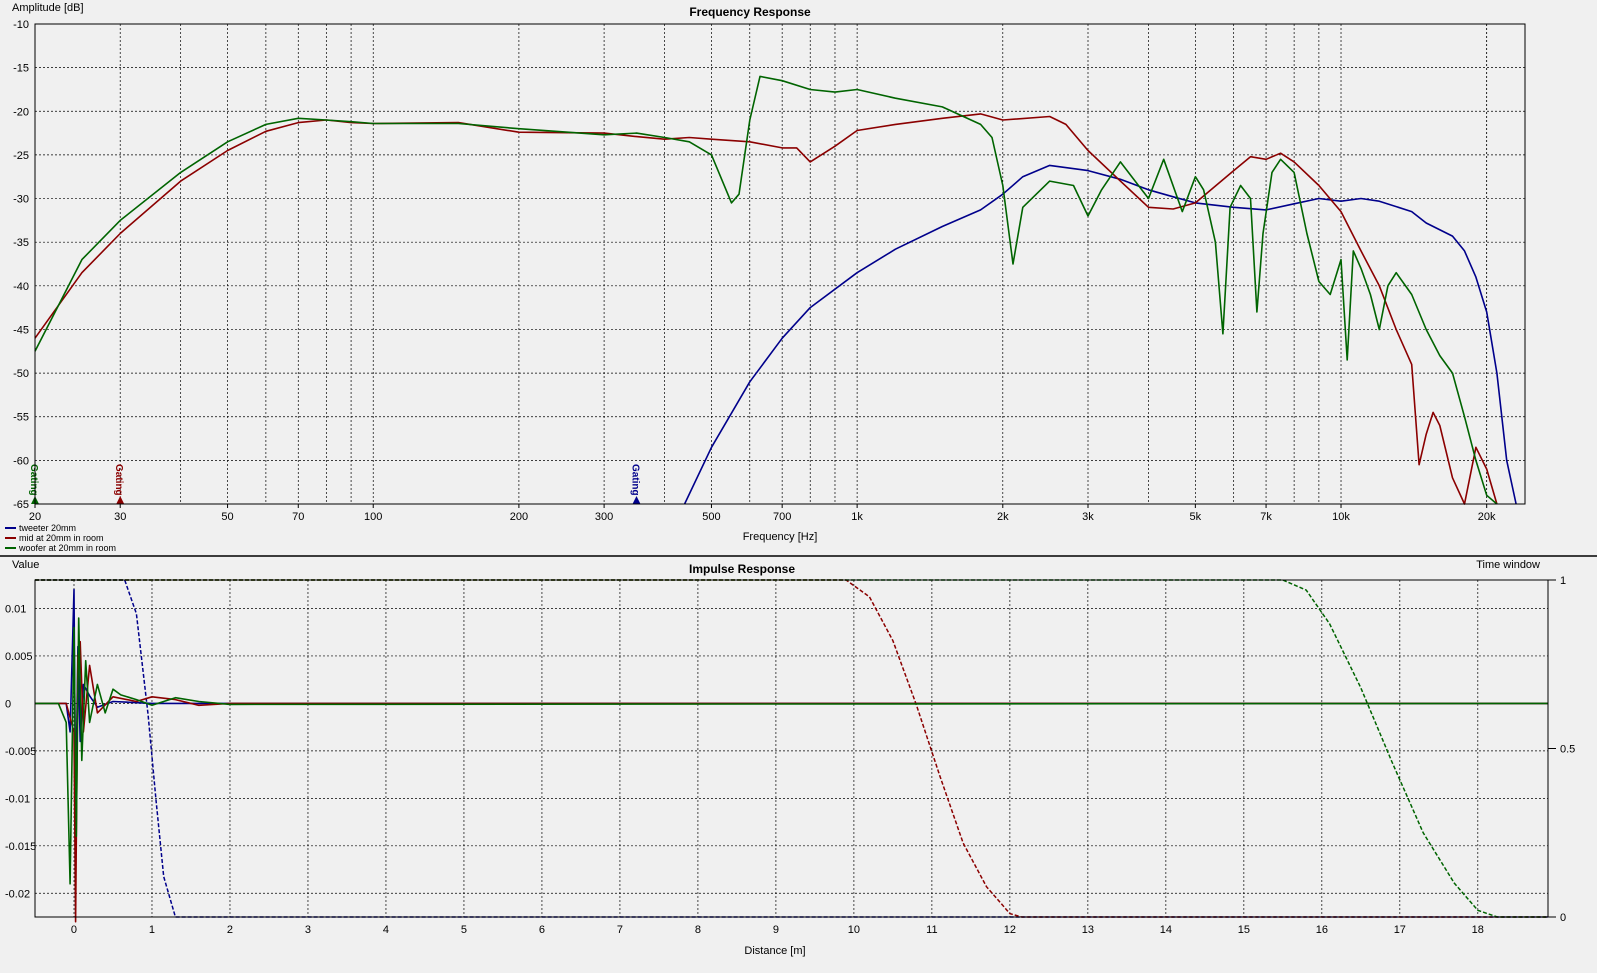  I want to click on fr-y-tick-label: -40, so click(21, 287).